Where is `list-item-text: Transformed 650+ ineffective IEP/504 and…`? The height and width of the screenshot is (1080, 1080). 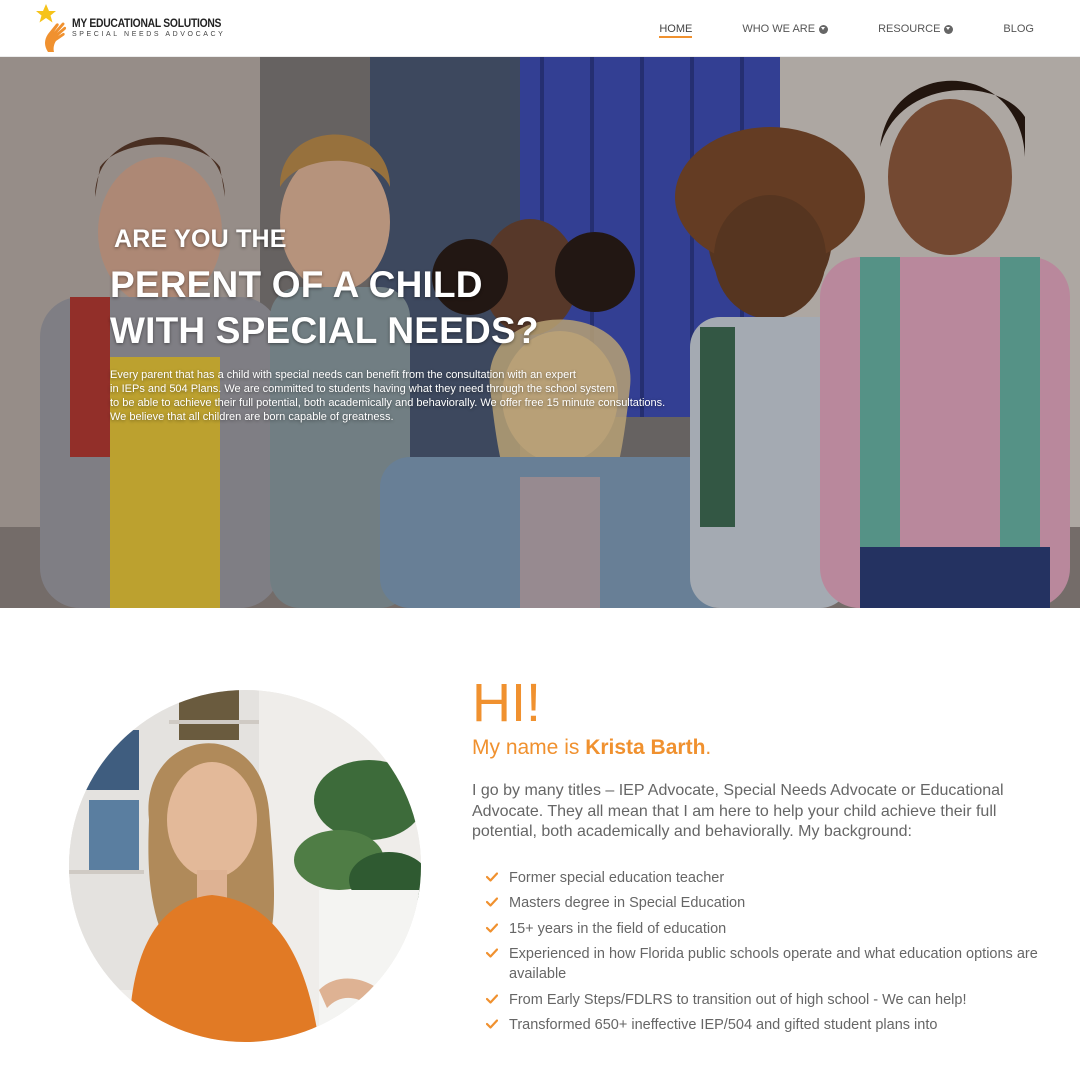 list-item-text: Transformed 650+ ineffective IEP/504 and… is located at coordinates (723, 1025).